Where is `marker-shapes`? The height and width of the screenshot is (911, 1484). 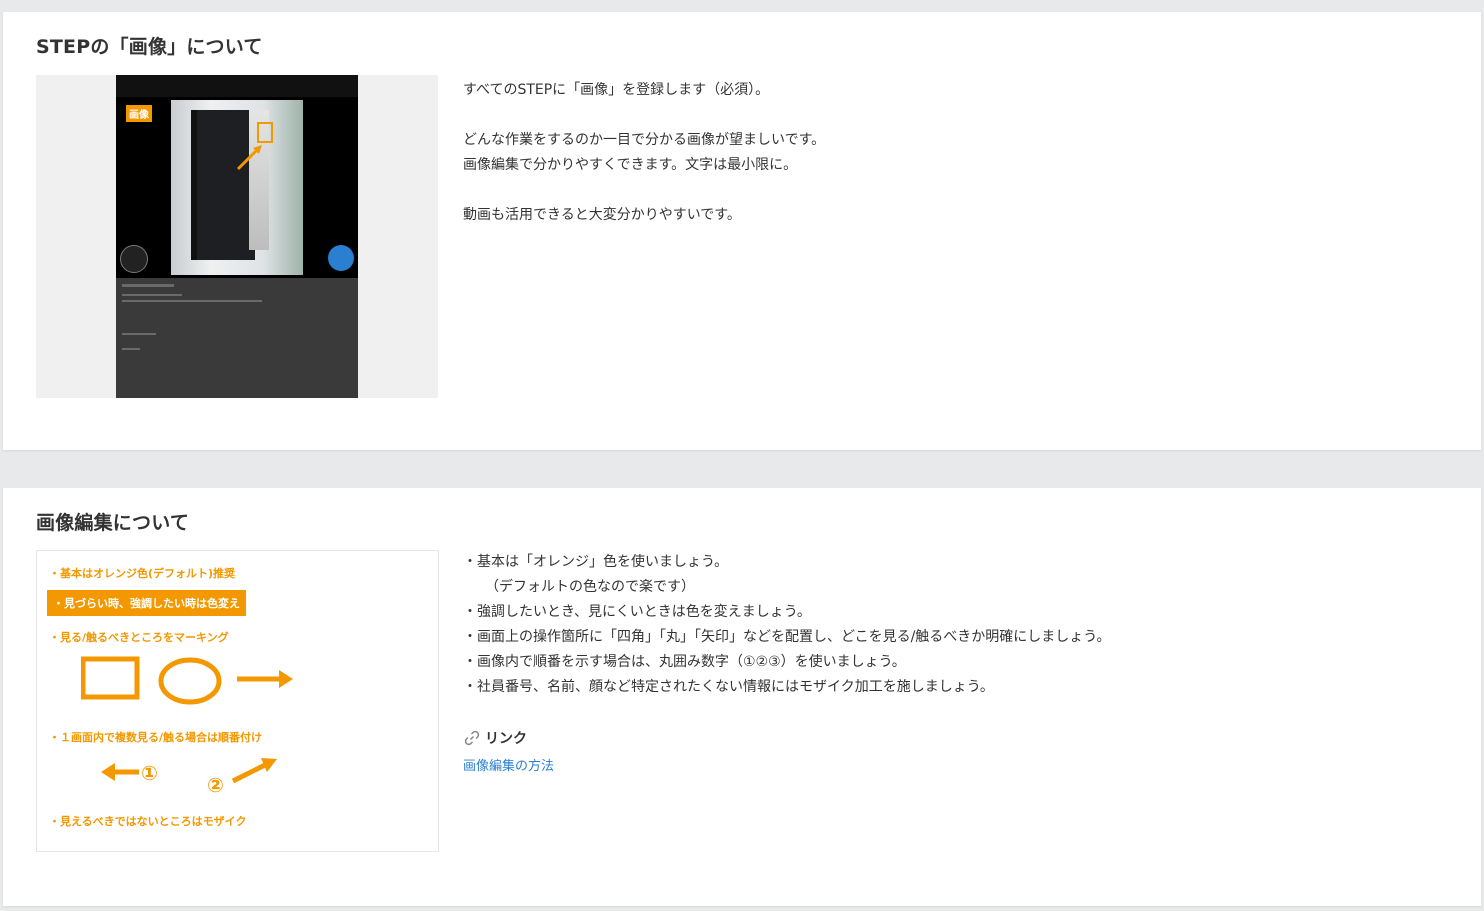
marker-shapes is located at coordinates (187, 680).